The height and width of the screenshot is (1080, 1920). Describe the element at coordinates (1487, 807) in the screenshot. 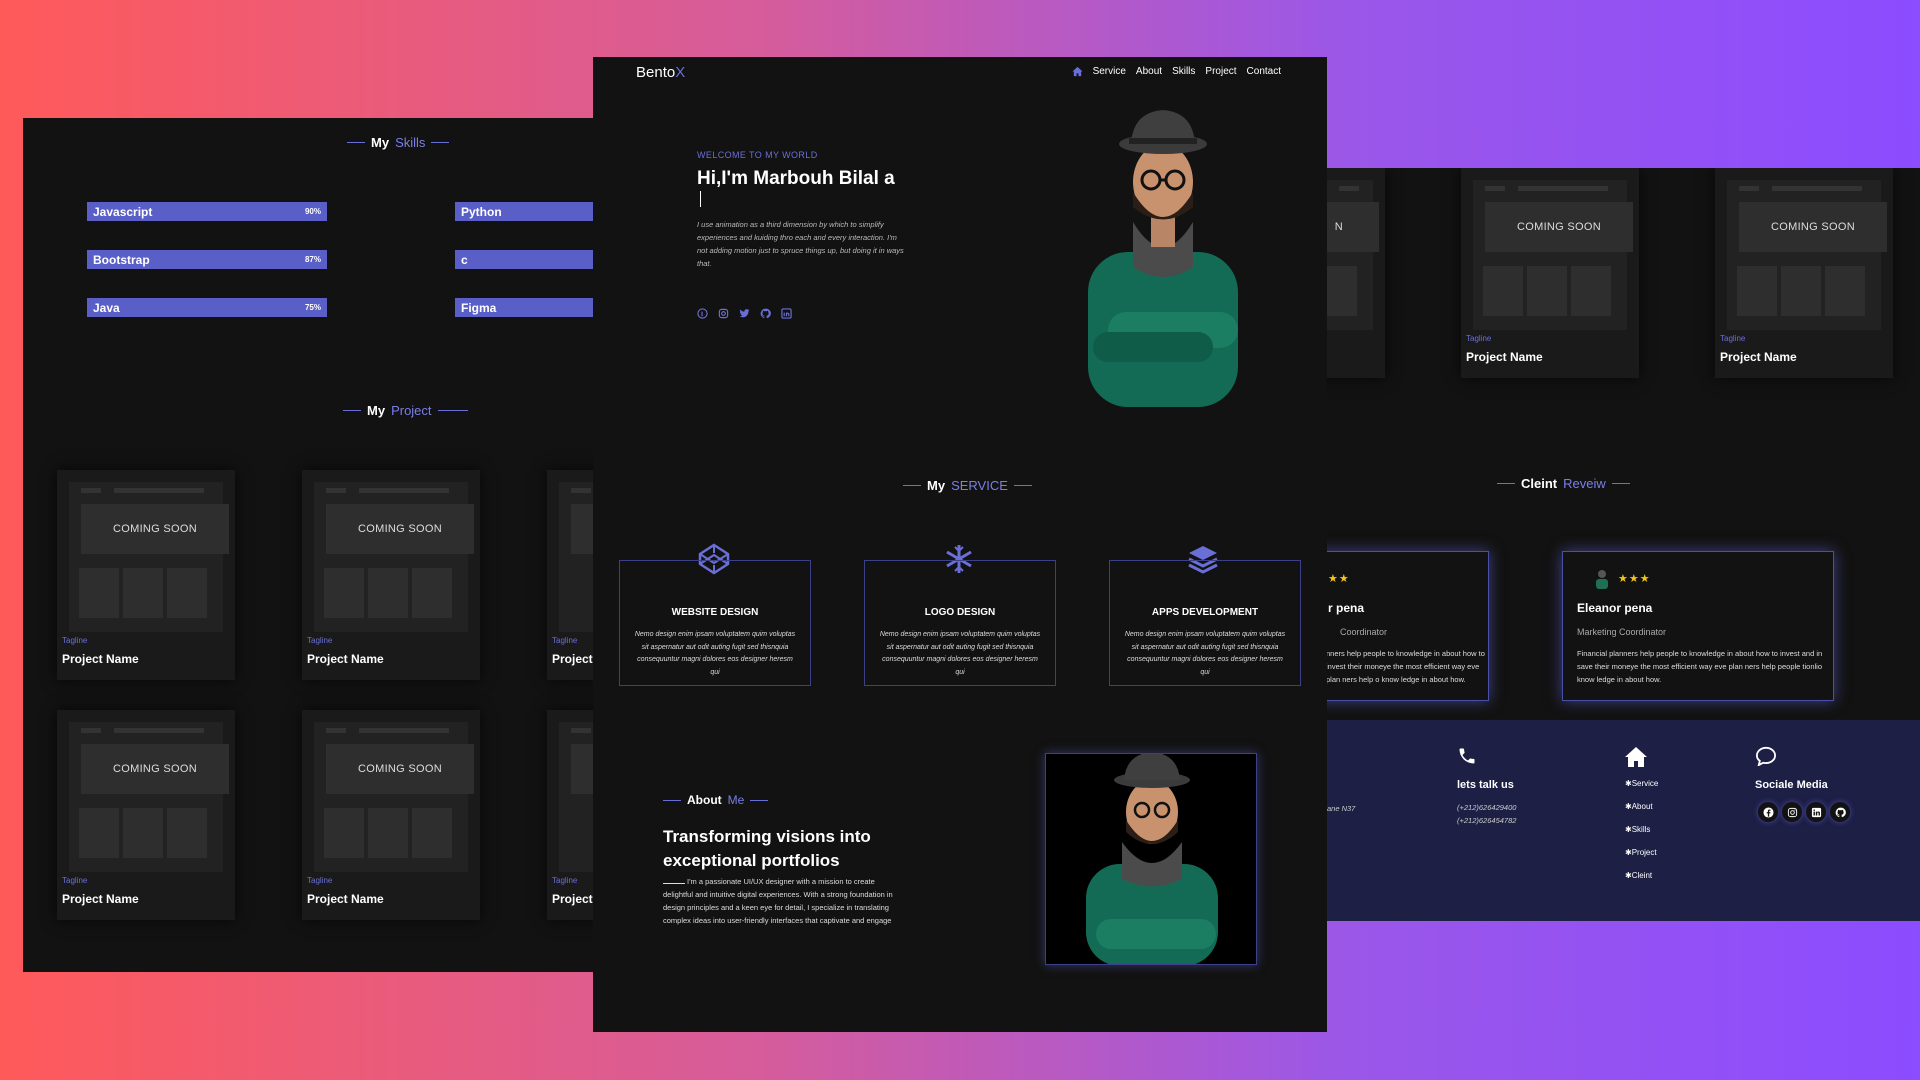

I see `phone-1: (+212)626429400` at that location.